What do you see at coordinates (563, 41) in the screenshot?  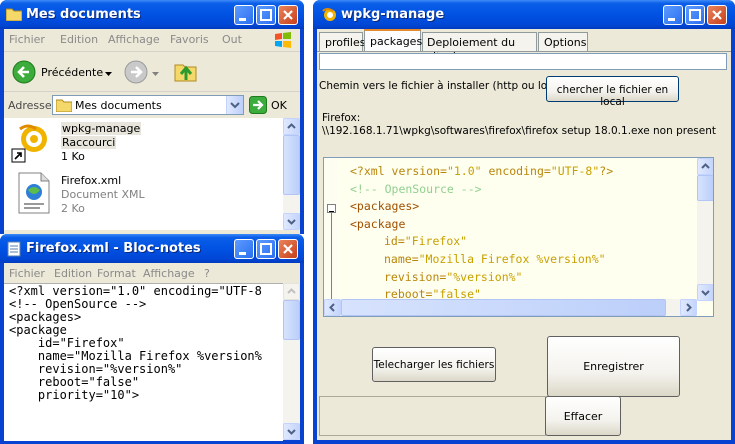 I see `tab-options: Options` at bounding box center [563, 41].